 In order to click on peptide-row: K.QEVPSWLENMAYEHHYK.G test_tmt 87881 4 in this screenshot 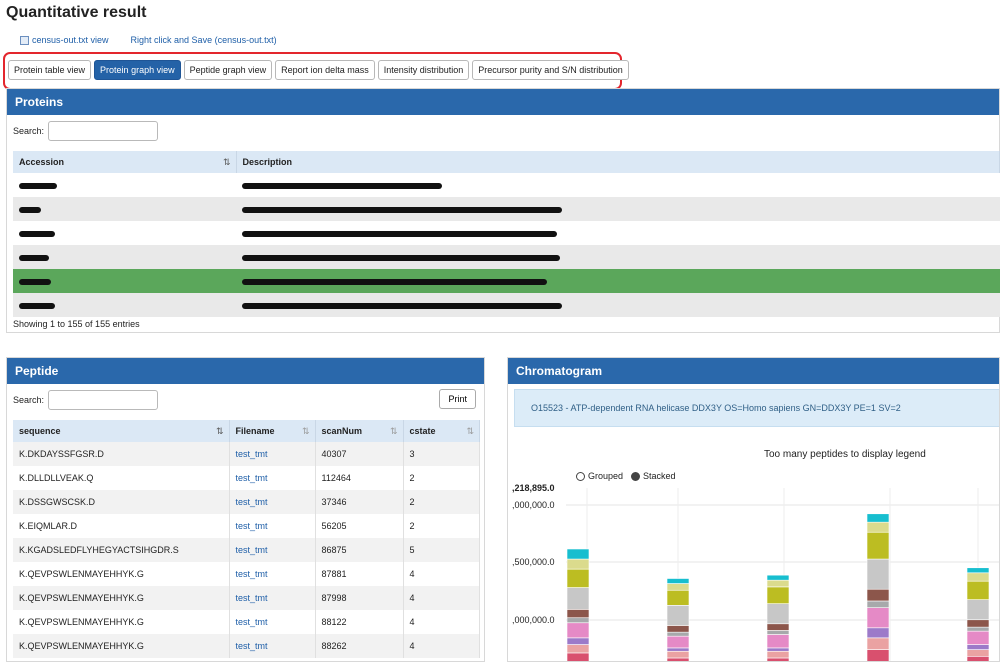, I will do `click(246, 574)`.